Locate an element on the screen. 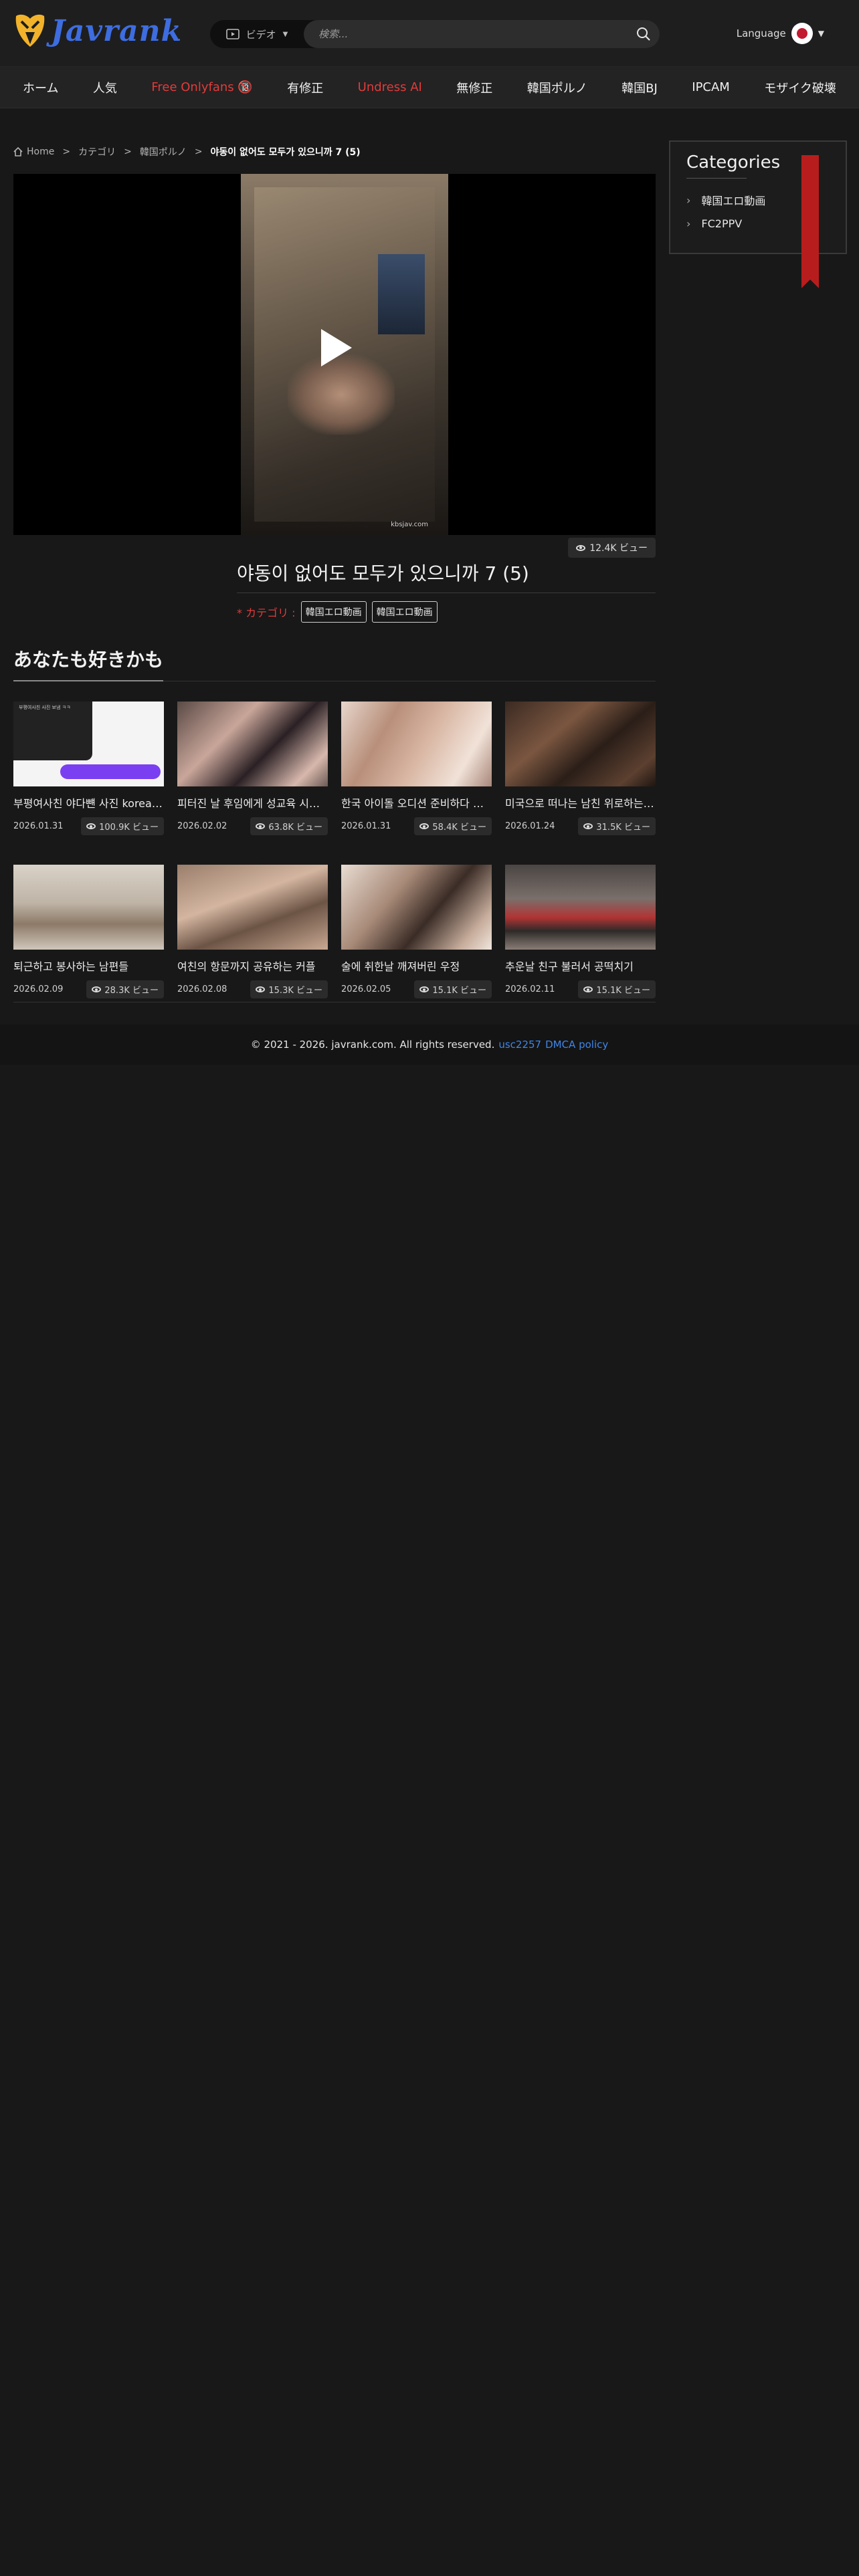 Image resolution: width=859 pixels, height=2576 pixels. video-categories: * カテゴリ : 韓国エロ動画 韓国エロ動画 is located at coordinates (446, 612).